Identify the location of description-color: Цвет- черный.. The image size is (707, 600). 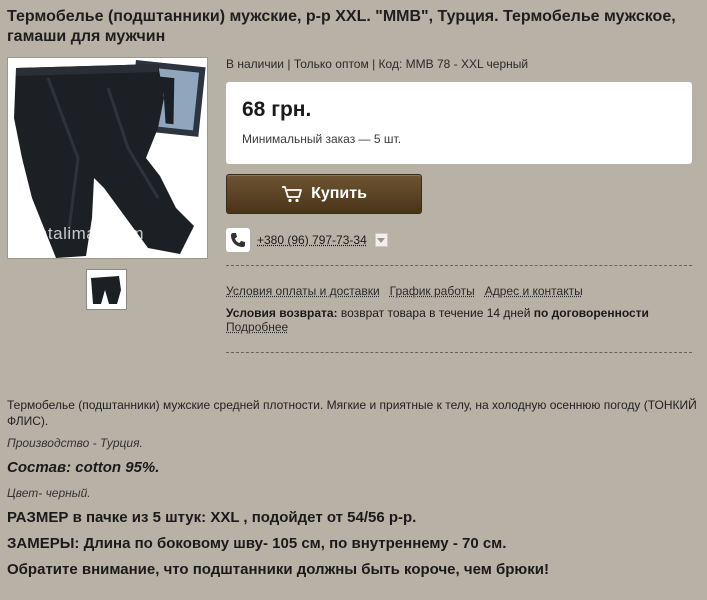
(49, 493).